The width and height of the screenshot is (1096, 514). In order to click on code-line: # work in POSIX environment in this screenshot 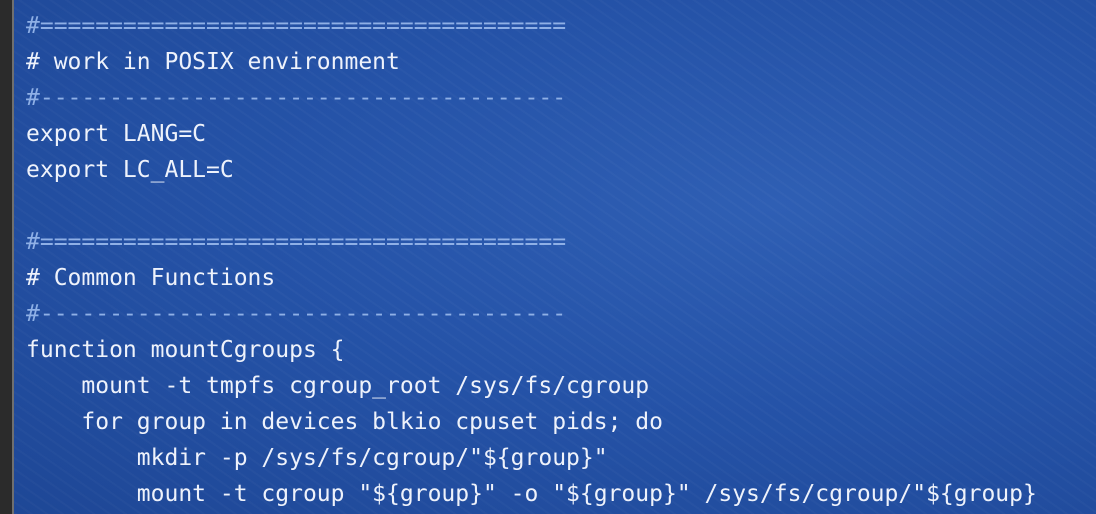, I will do `click(213, 62)`.